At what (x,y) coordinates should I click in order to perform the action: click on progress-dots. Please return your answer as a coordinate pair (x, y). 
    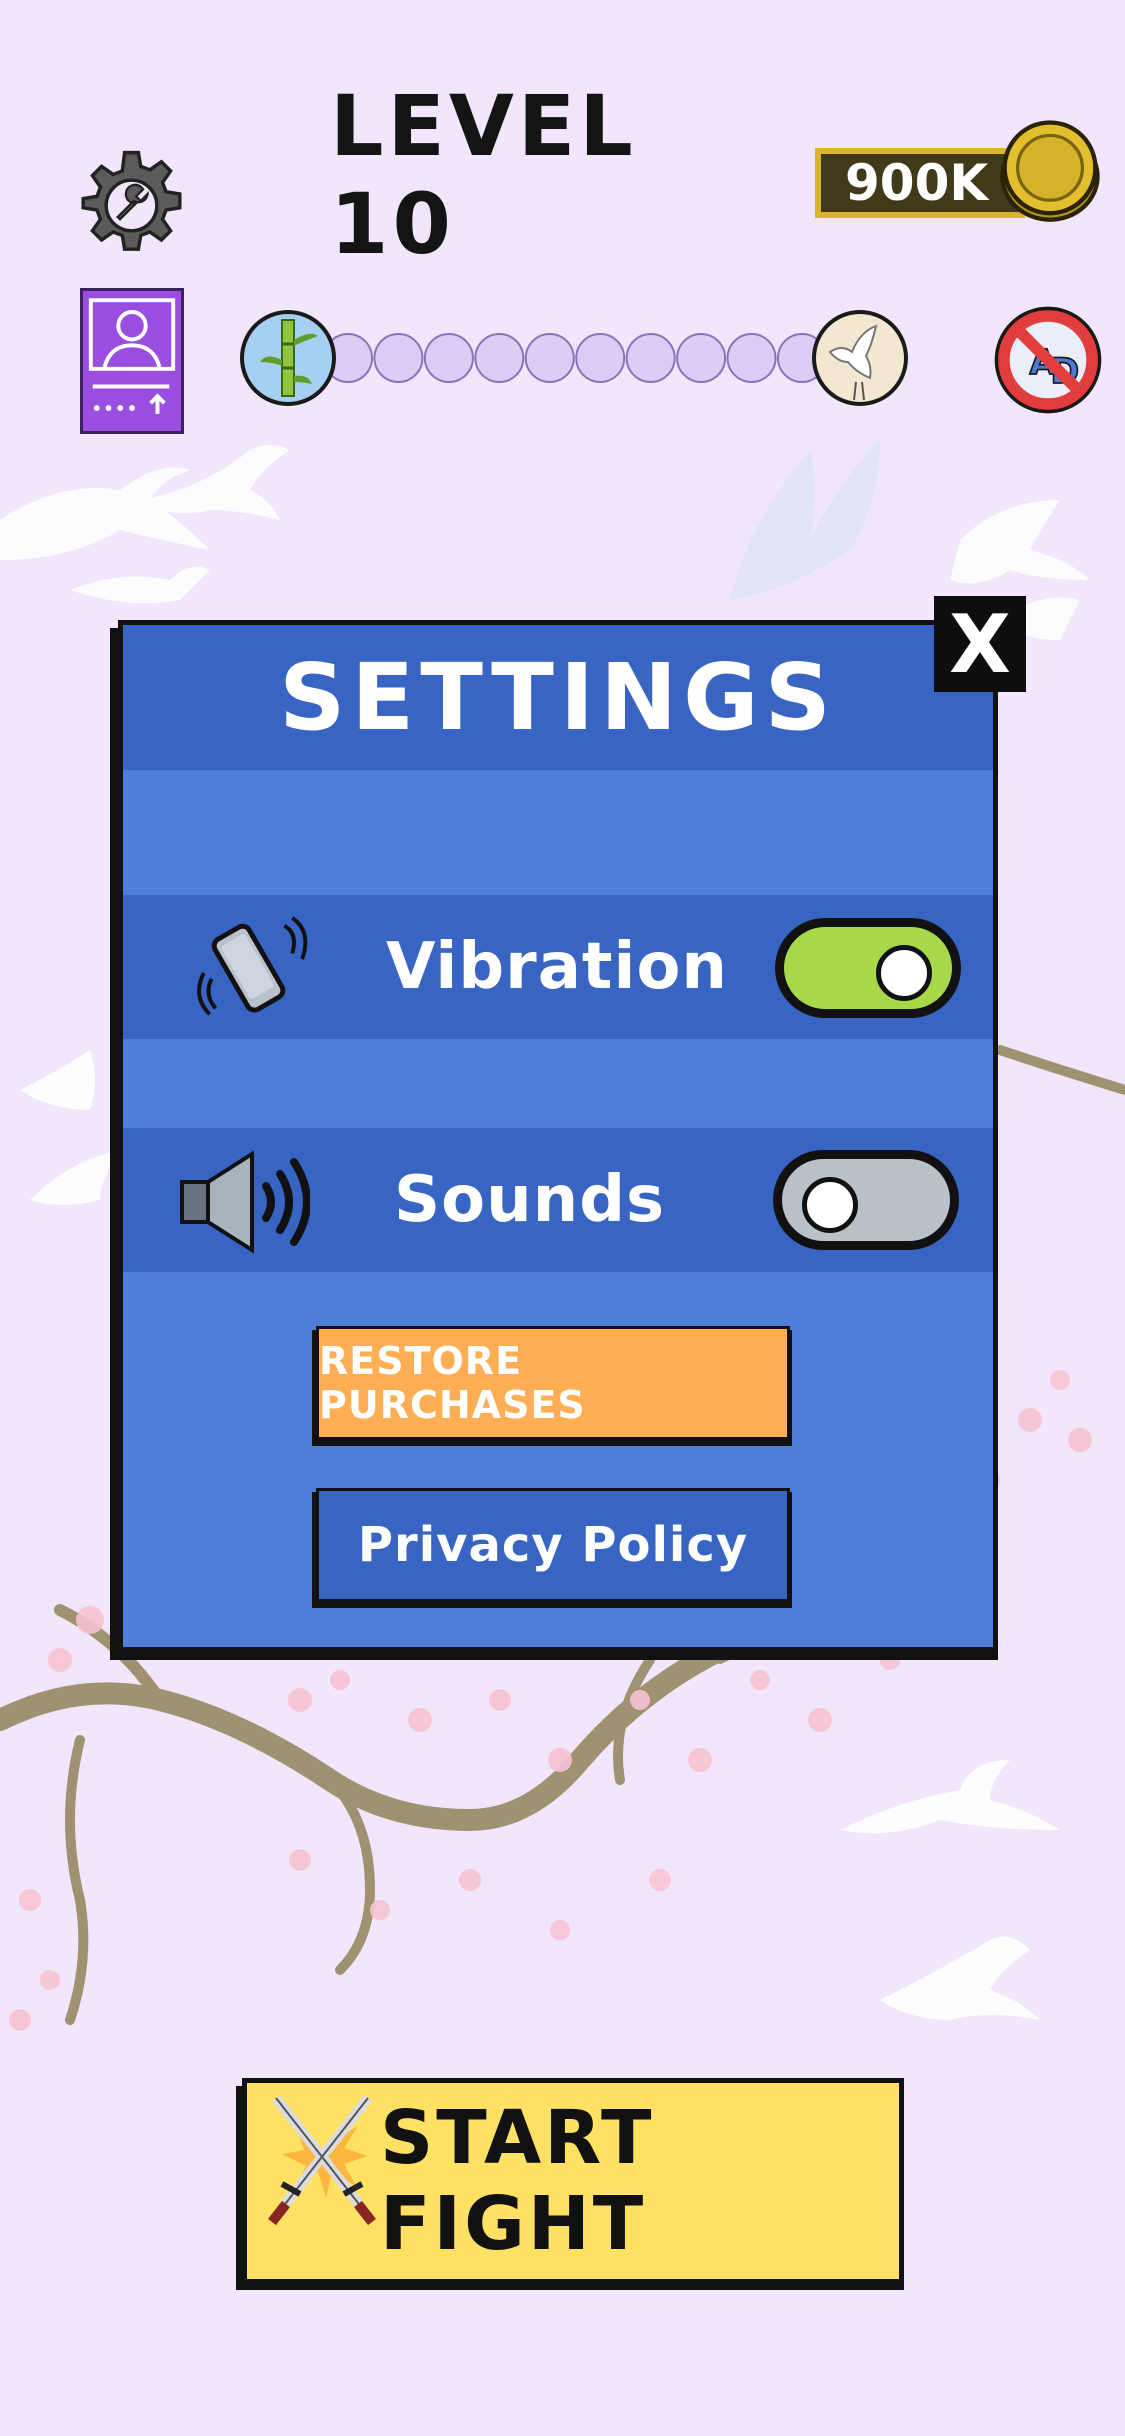
    Looking at the image, I should click on (575, 358).